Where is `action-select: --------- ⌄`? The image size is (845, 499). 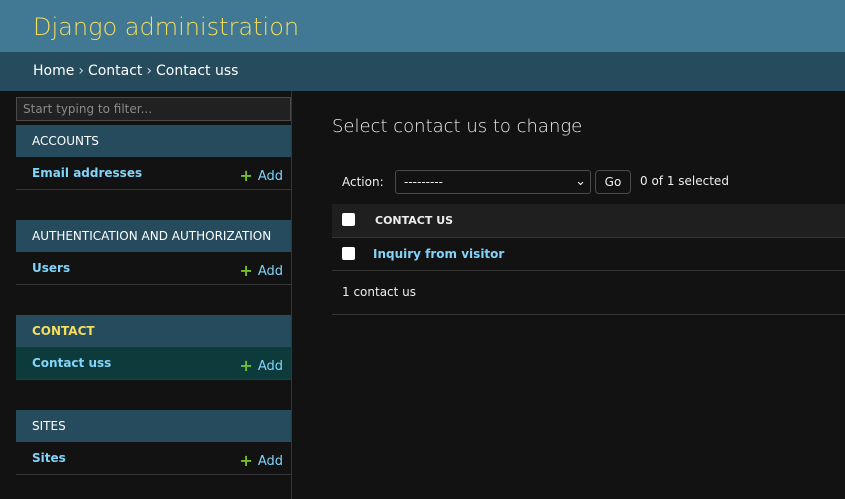
action-select: --------- ⌄ is located at coordinates (493, 182).